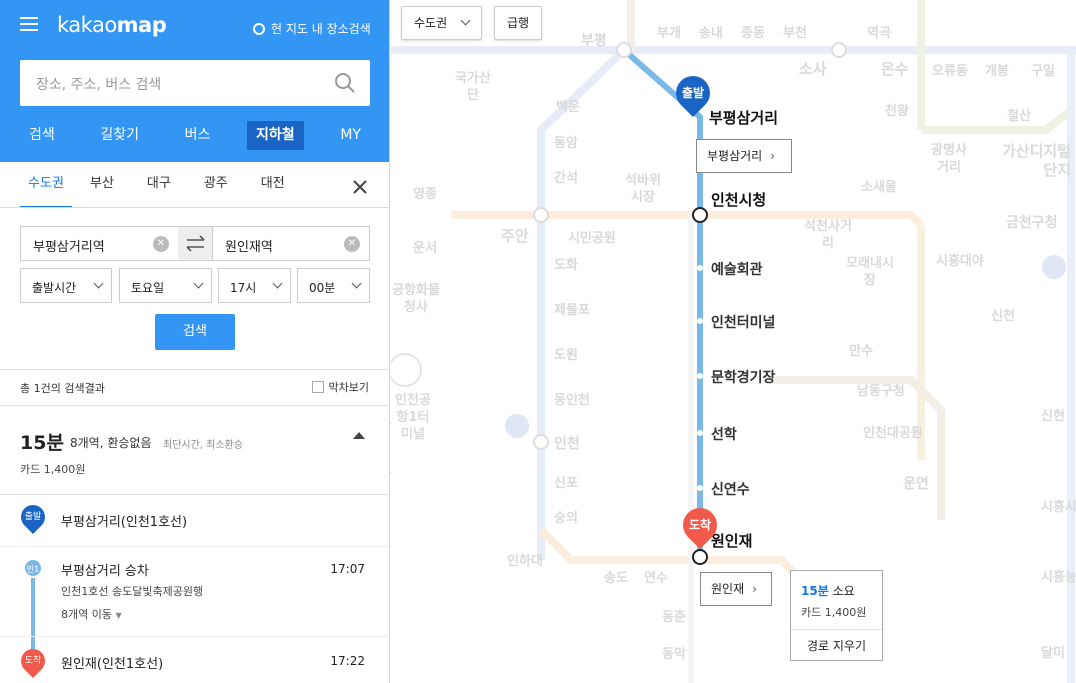  I want to click on end-station-tooltip: 원인재 ›, so click(736, 589).